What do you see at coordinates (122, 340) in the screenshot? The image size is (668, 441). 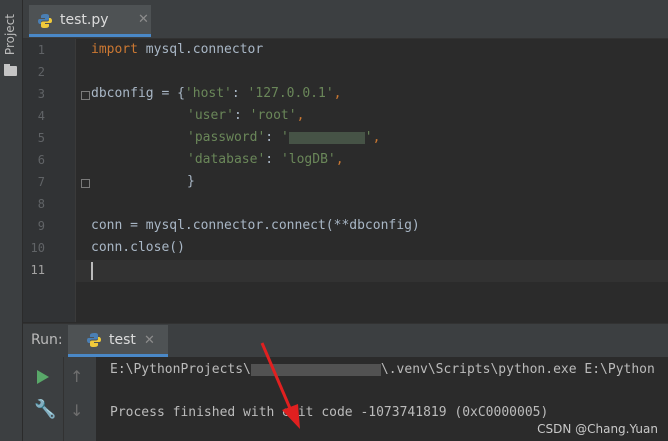 I see `run-tab-label: test` at bounding box center [122, 340].